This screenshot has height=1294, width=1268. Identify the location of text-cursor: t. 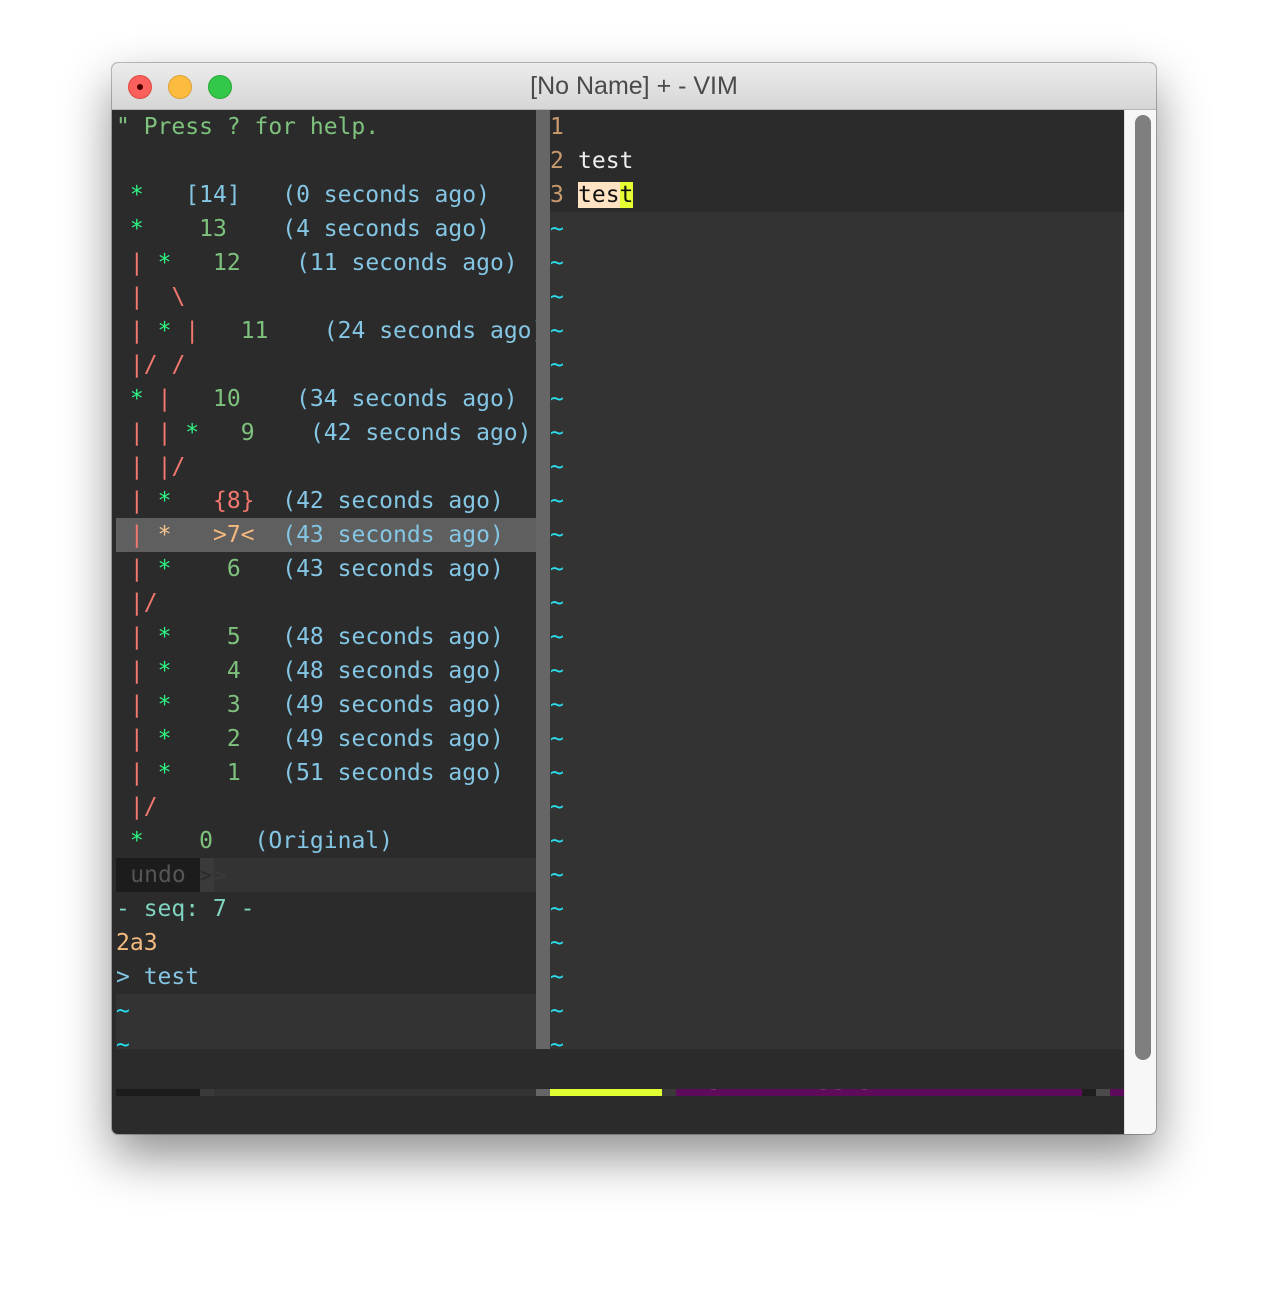
(626, 195).